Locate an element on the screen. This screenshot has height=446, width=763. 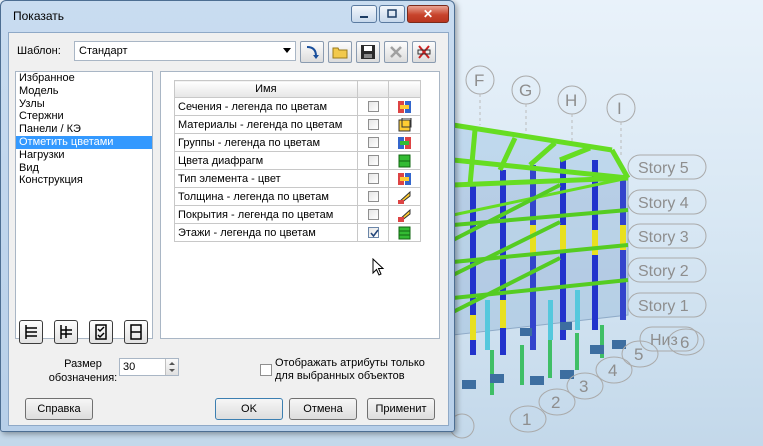
symbol-size-label: Размер обозначения: is located at coordinates (83, 371).